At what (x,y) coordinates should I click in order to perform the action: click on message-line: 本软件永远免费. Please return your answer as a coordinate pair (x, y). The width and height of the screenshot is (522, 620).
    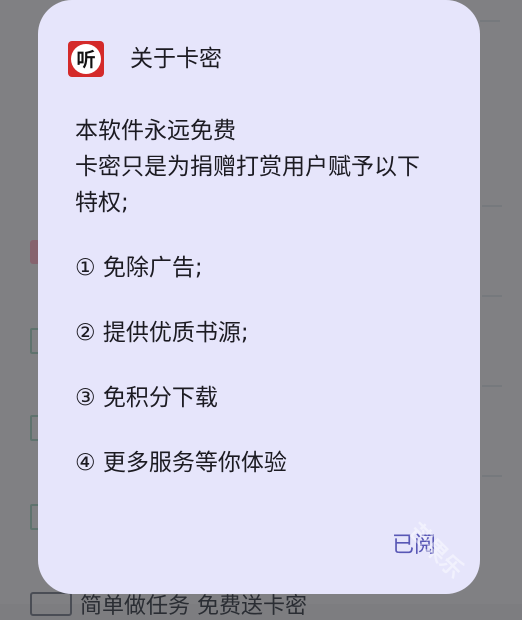
    Looking at the image, I should click on (155, 131).